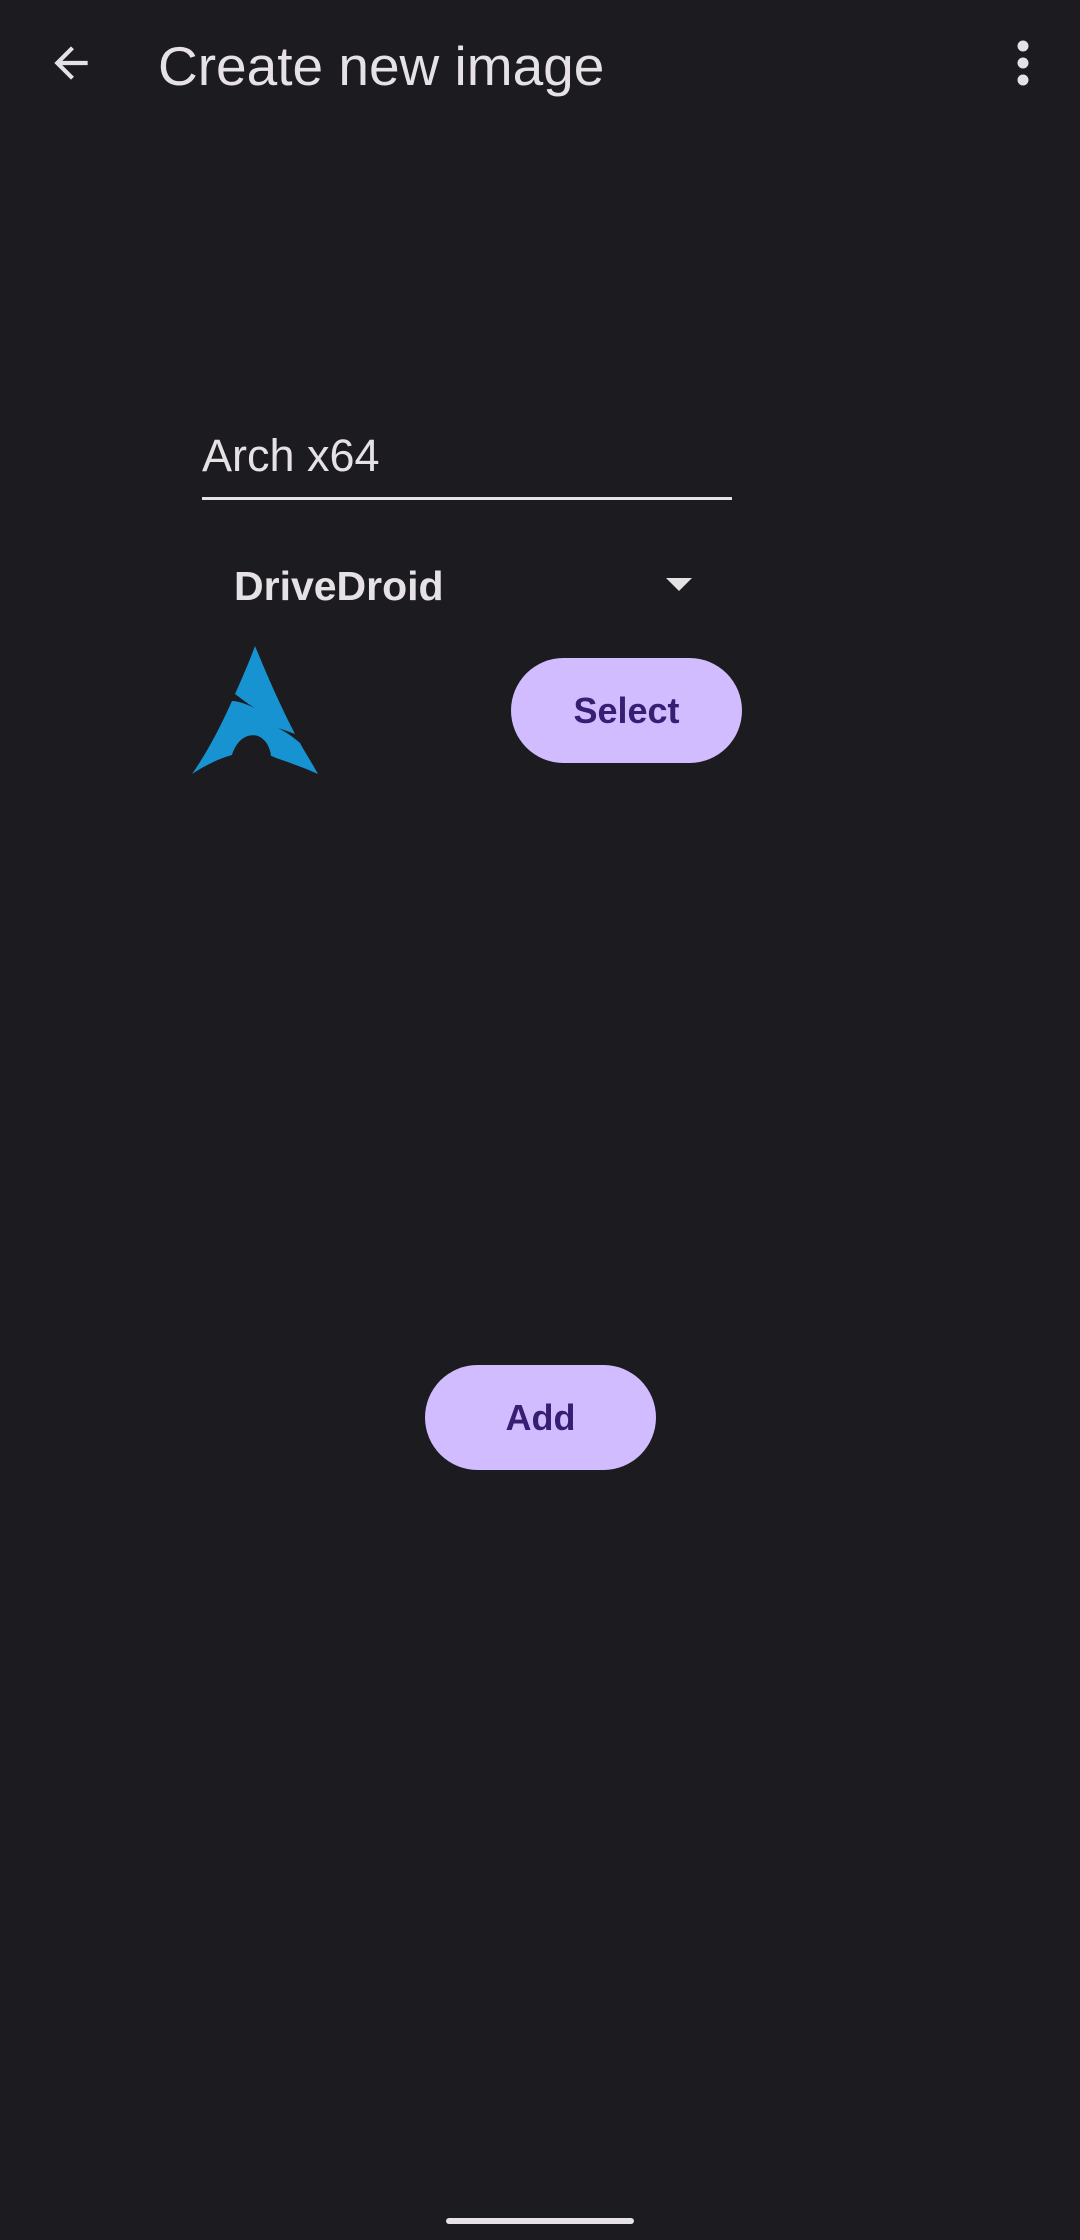  I want to click on arrow-back-icon, so click(71, 63).